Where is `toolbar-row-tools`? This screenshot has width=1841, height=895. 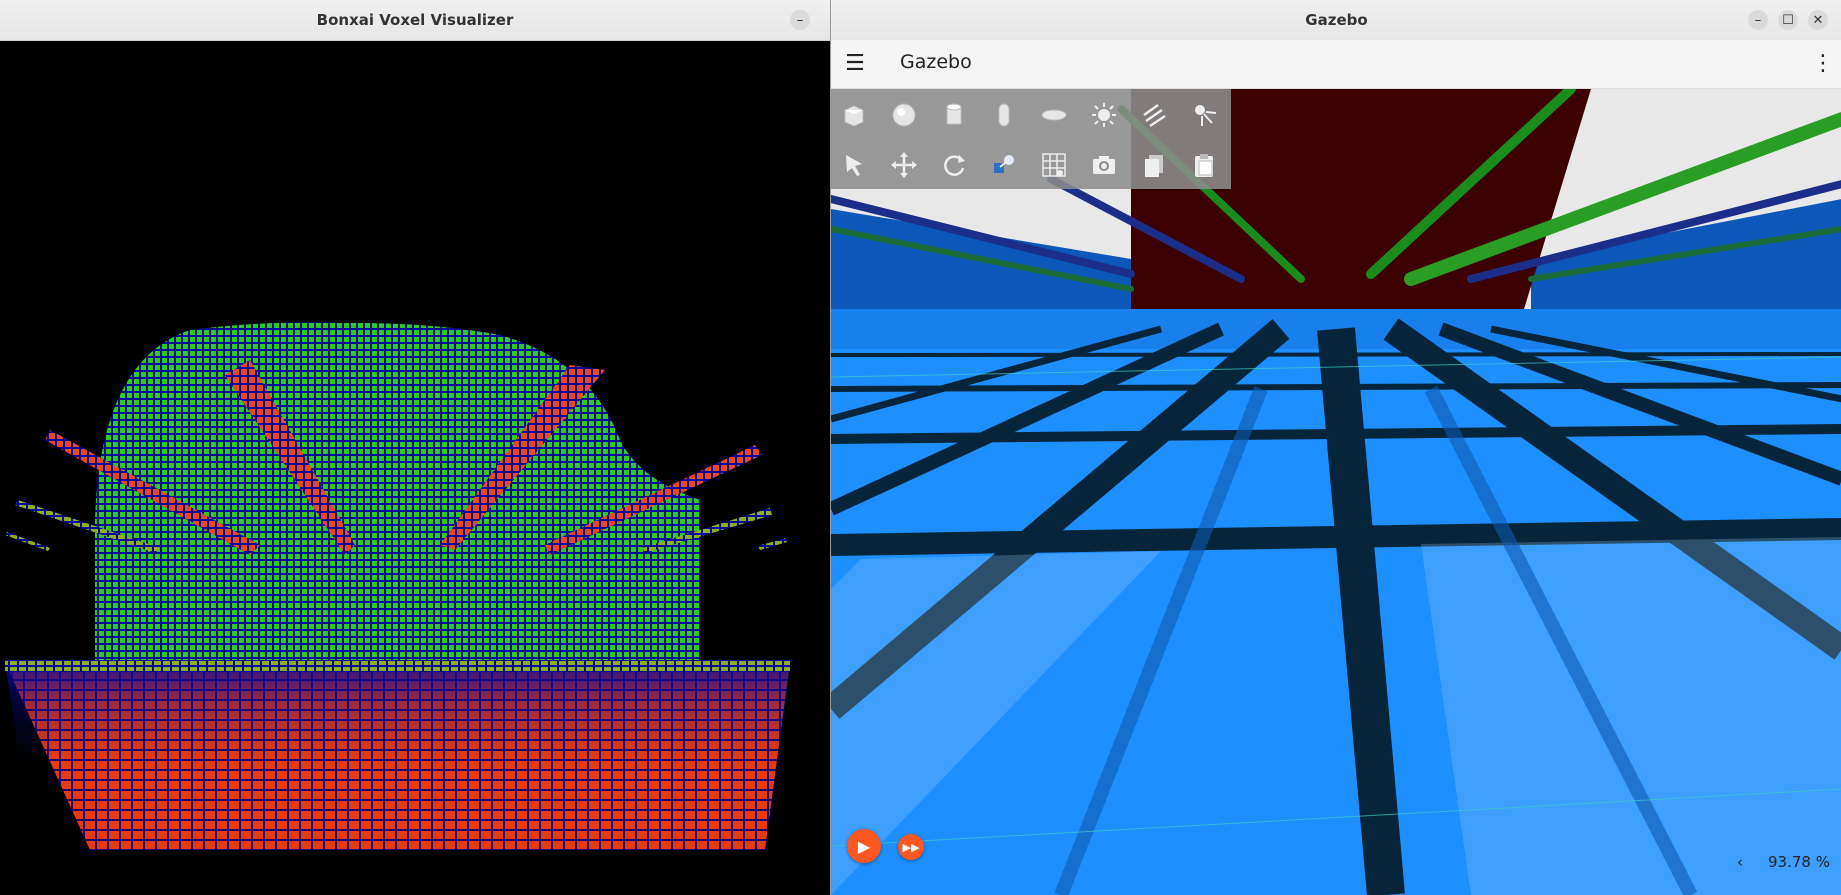 toolbar-row-tools is located at coordinates (1031, 164).